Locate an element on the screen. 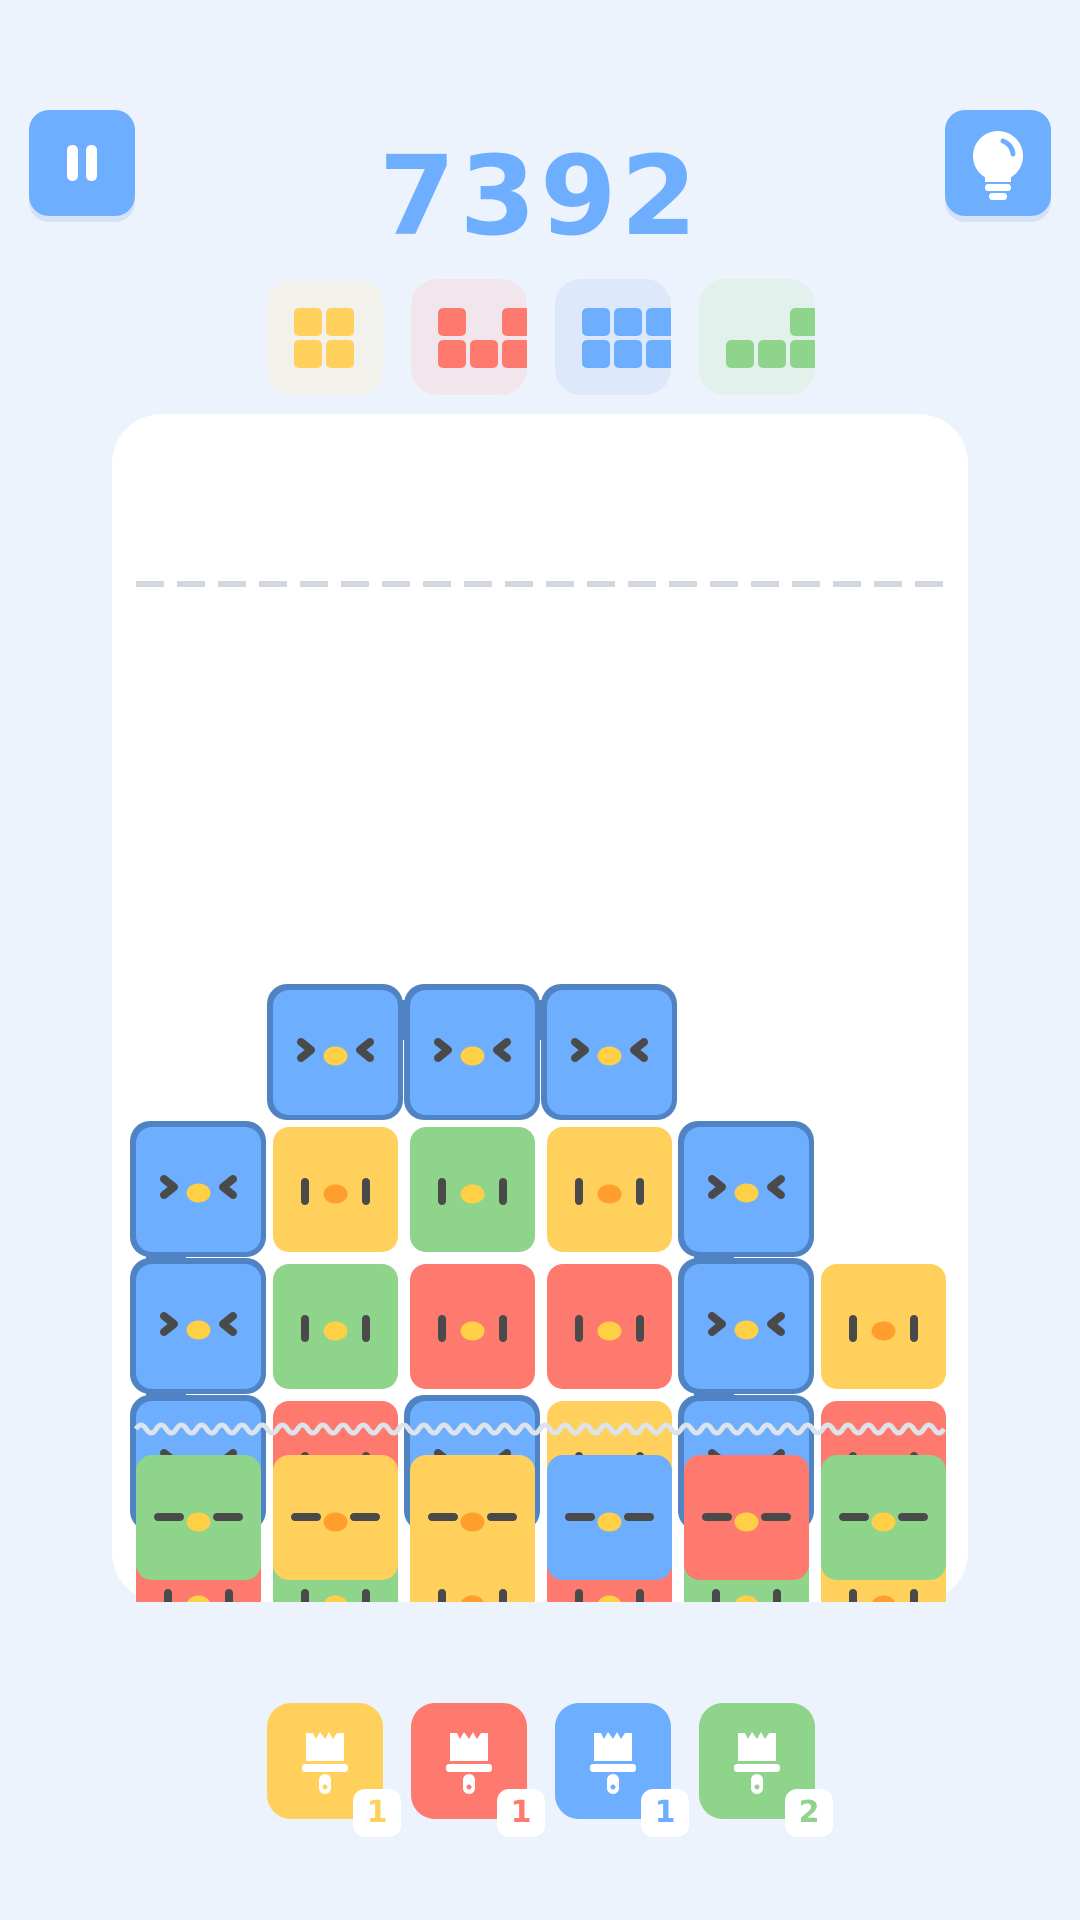  lightbulb-icon is located at coordinates (998, 165).